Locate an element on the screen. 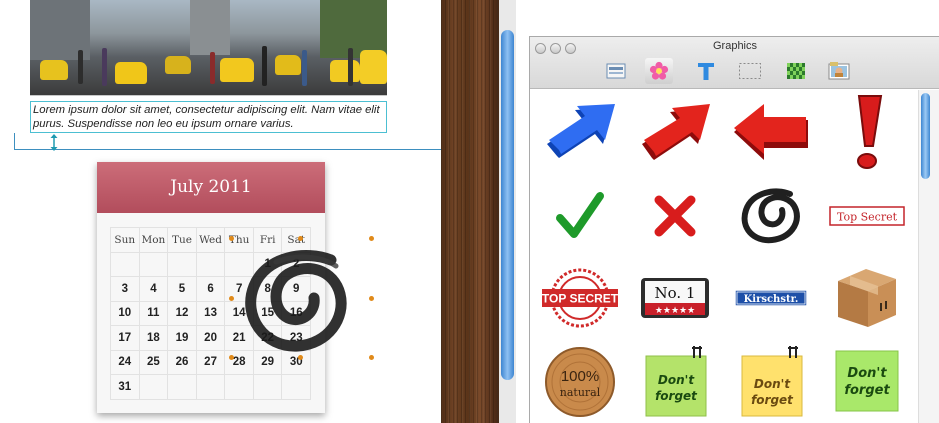 This screenshot has width=939, height=423. top-secret-seal-icon: TOP SECRET is located at coordinates (580, 298).